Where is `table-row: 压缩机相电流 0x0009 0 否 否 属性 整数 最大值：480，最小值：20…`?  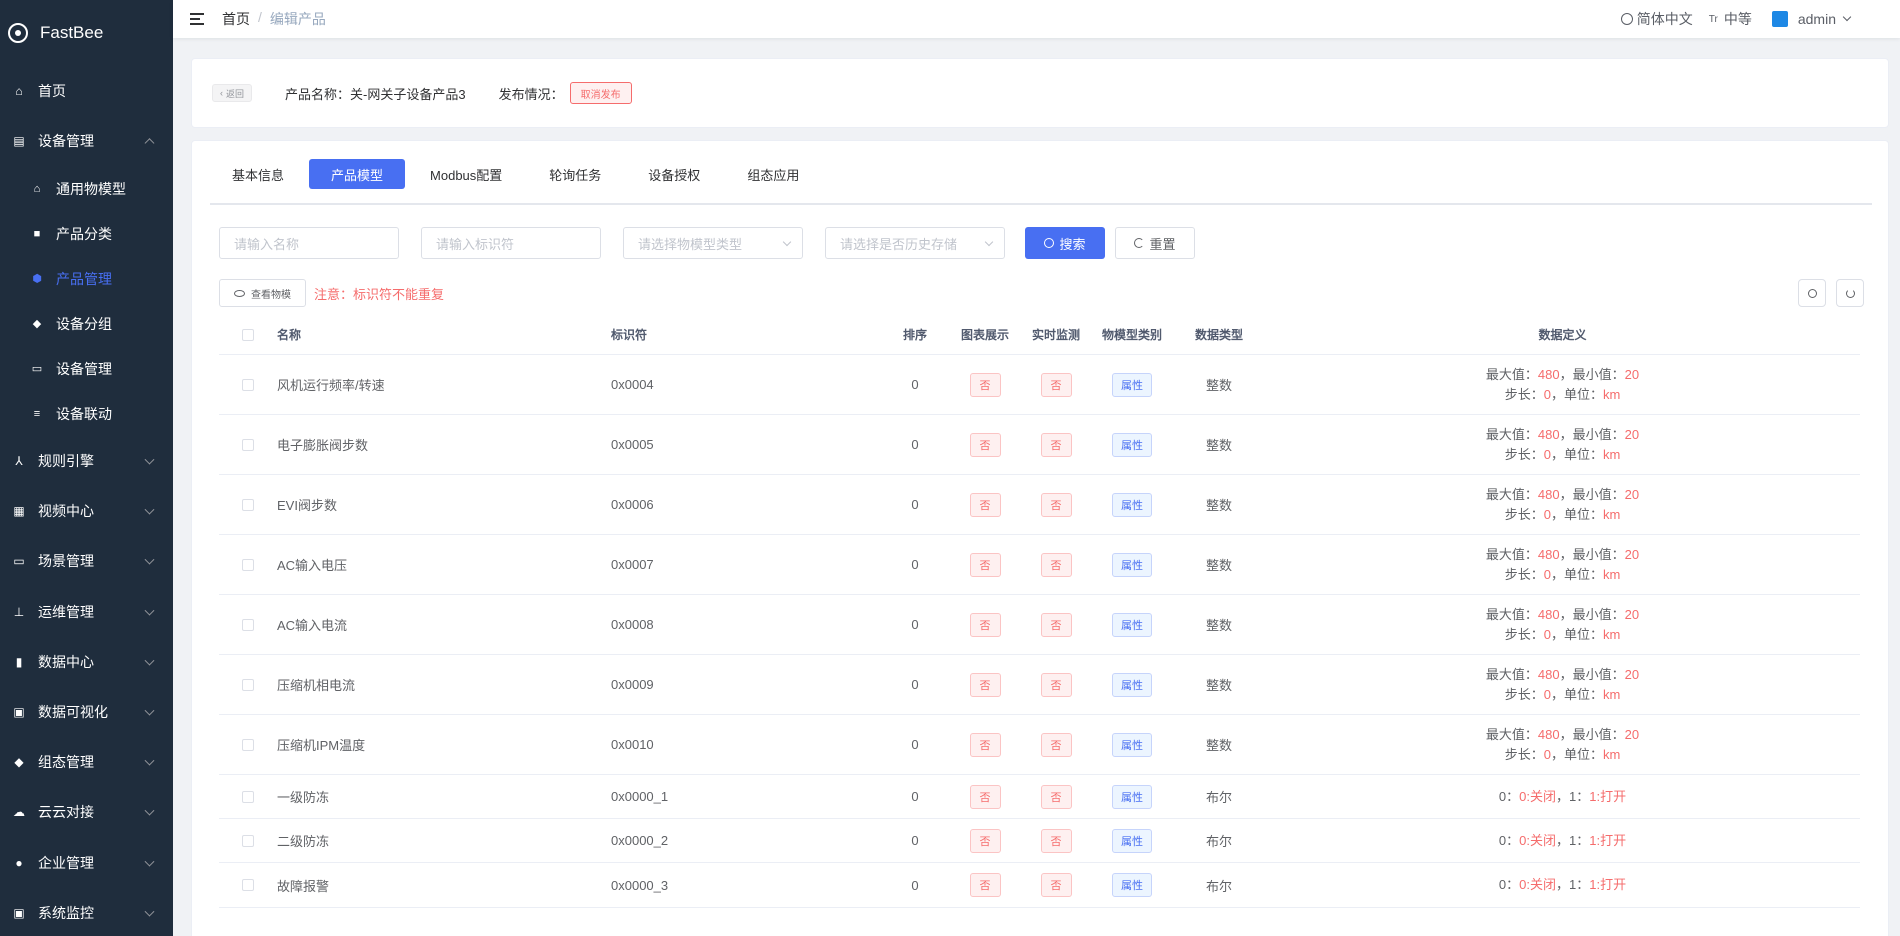 table-row: 压缩机相电流 0x0009 0 否 否 属性 整数 最大值：480，最小值：20… is located at coordinates (1039, 685).